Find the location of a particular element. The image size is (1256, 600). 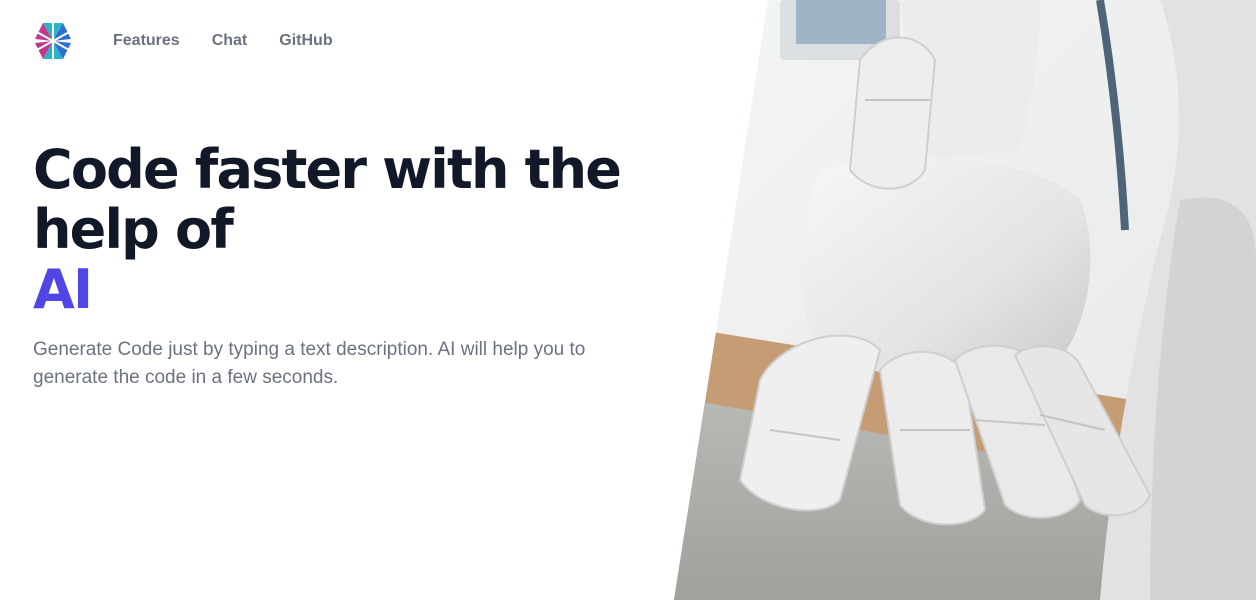

top-nav: Features Chat GitHub is located at coordinates (199, 41).